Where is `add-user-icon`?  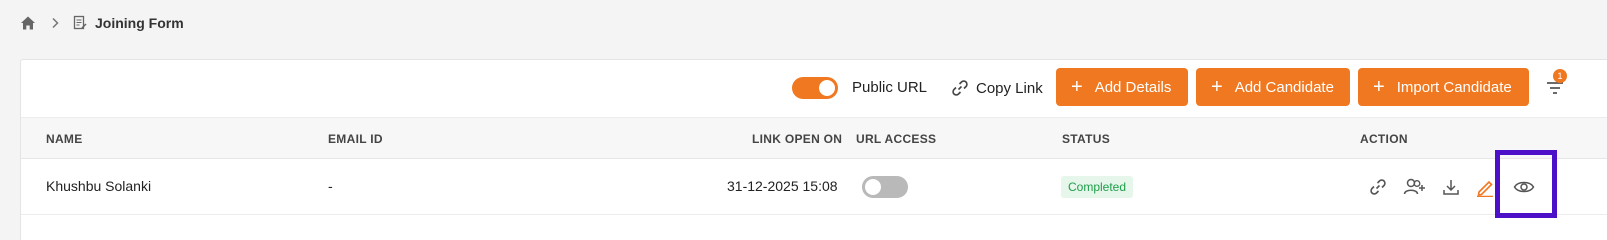
add-user-icon is located at coordinates (1415, 187).